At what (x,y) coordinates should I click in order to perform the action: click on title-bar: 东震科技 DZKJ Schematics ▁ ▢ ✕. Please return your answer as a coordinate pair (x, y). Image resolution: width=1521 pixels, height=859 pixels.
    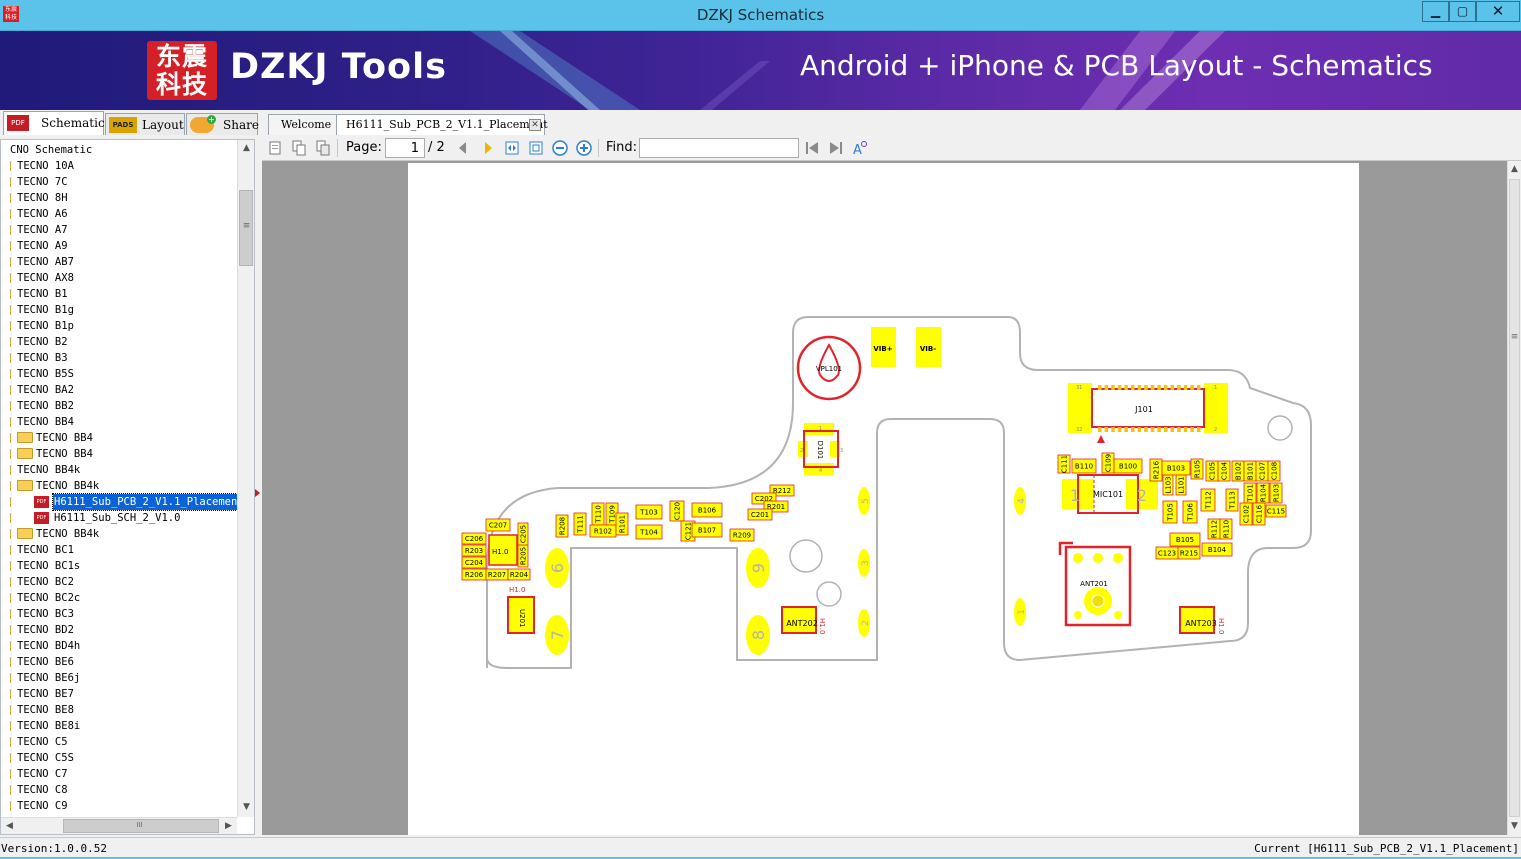
    Looking at the image, I should click on (760, 15).